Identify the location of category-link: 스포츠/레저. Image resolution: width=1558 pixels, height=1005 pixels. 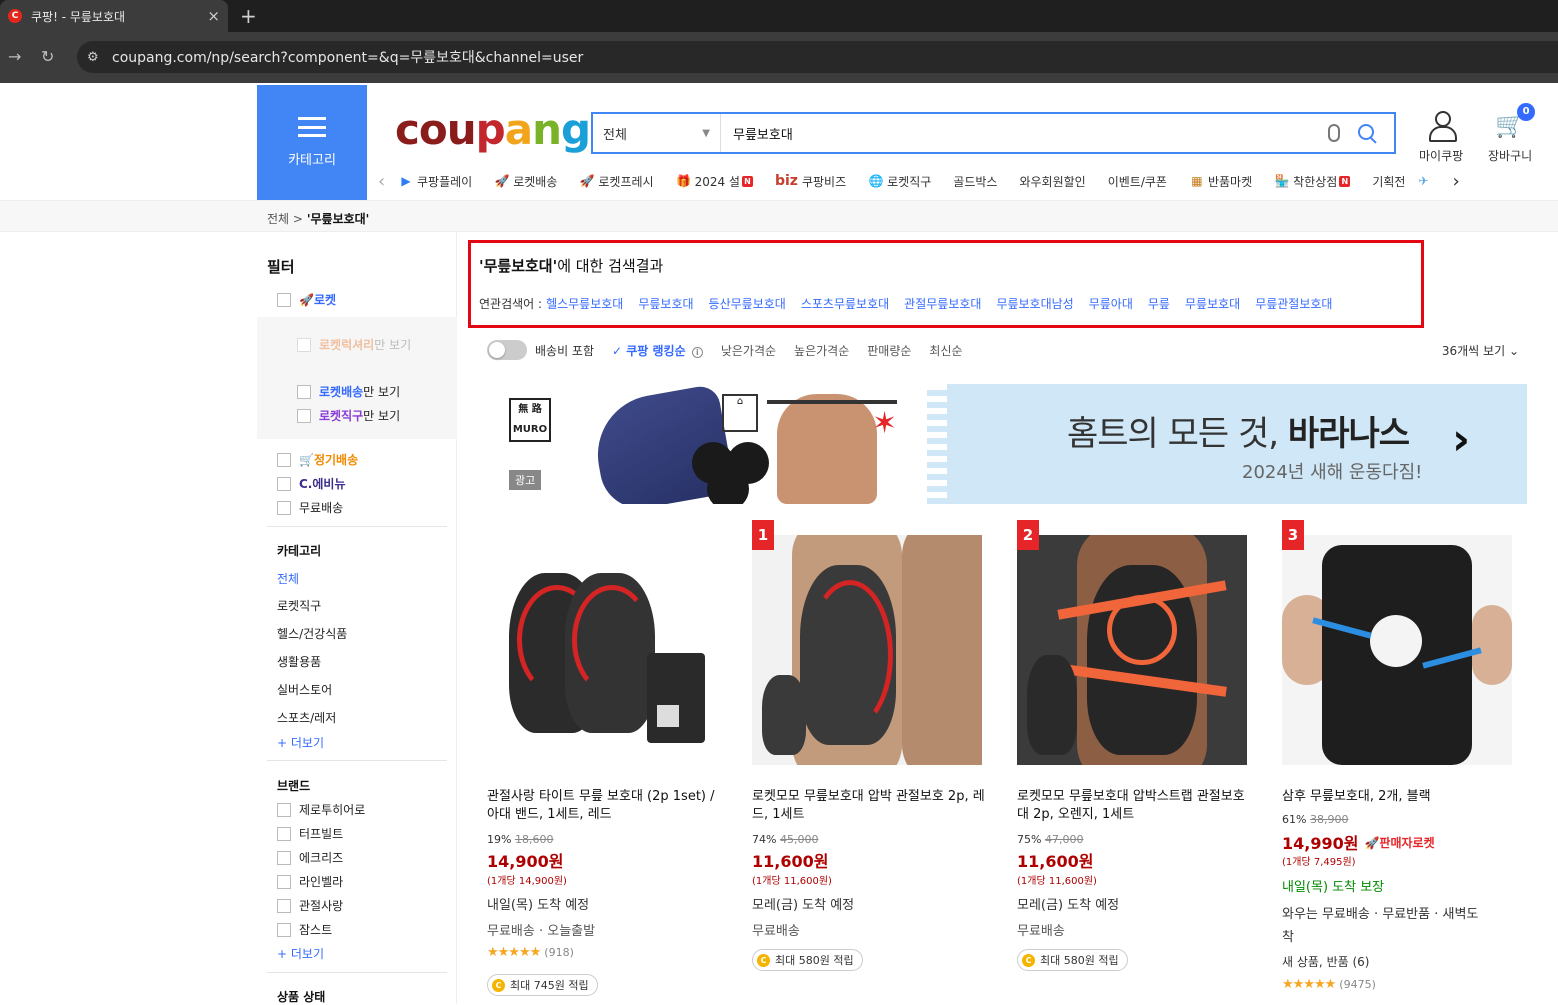
(306, 717).